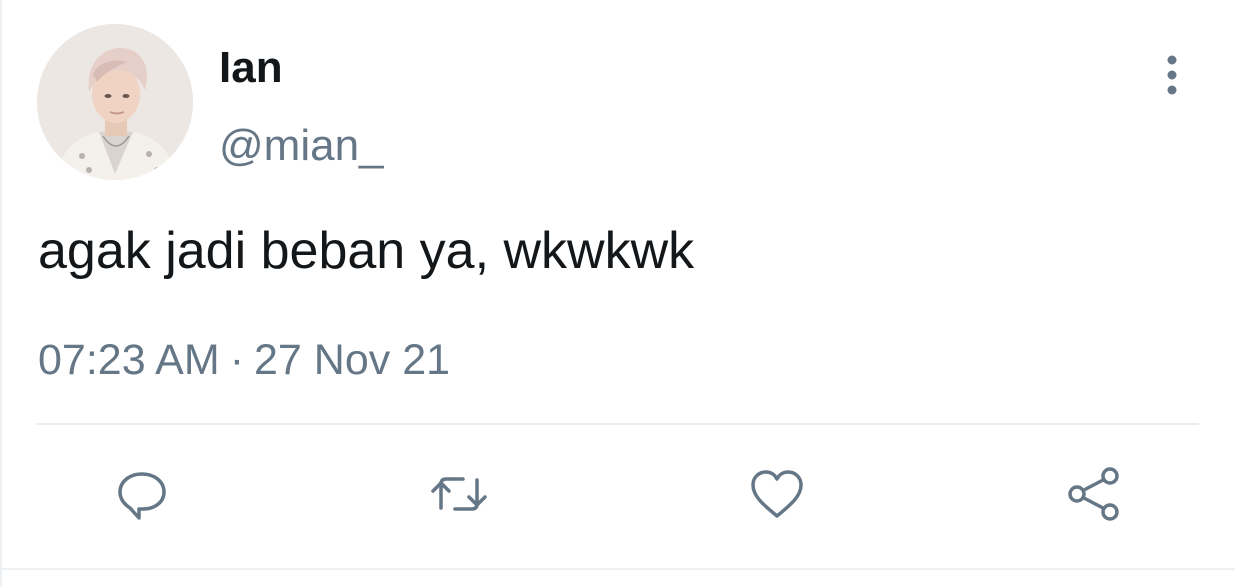 The width and height of the screenshot is (1235, 587). I want to click on retweet-icon, so click(459, 494).